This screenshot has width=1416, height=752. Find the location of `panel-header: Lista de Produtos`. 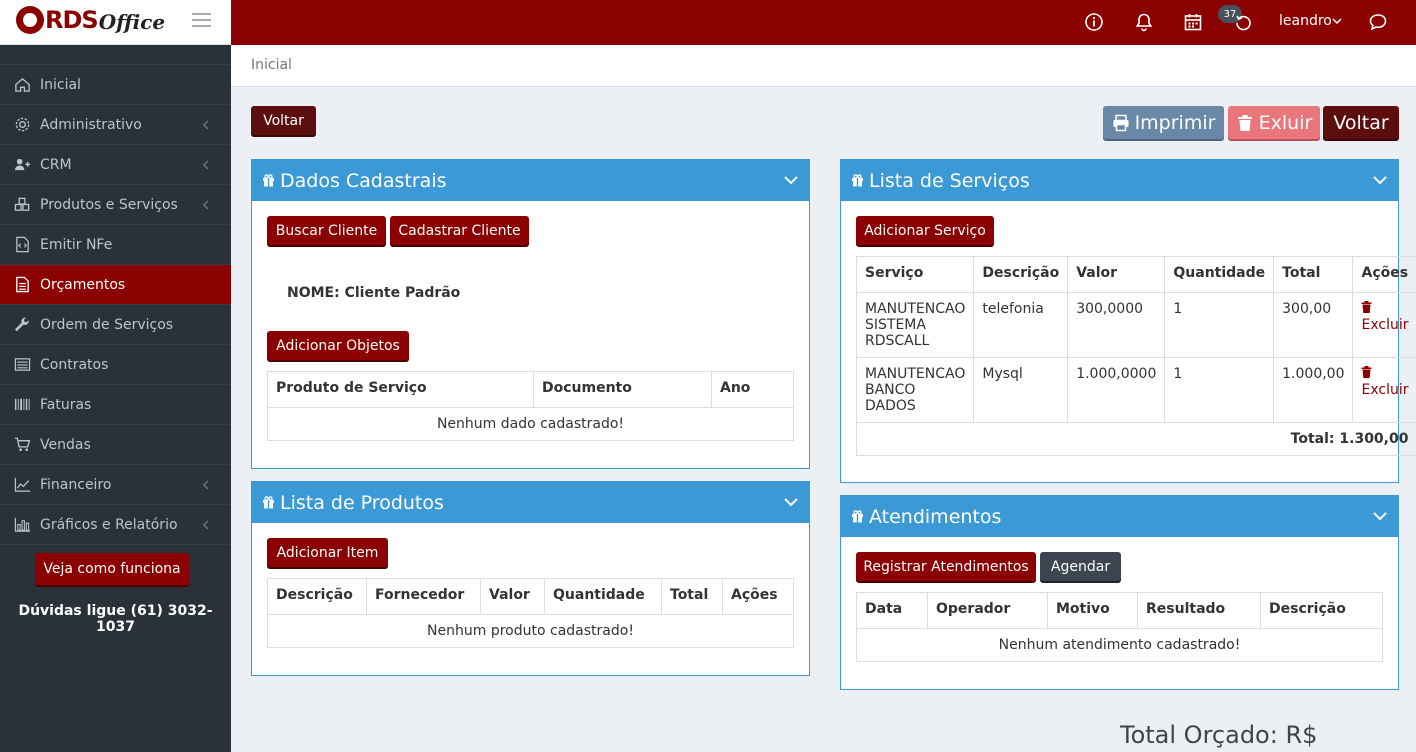

panel-header: Lista de Produtos is located at coordinates (530, 502).